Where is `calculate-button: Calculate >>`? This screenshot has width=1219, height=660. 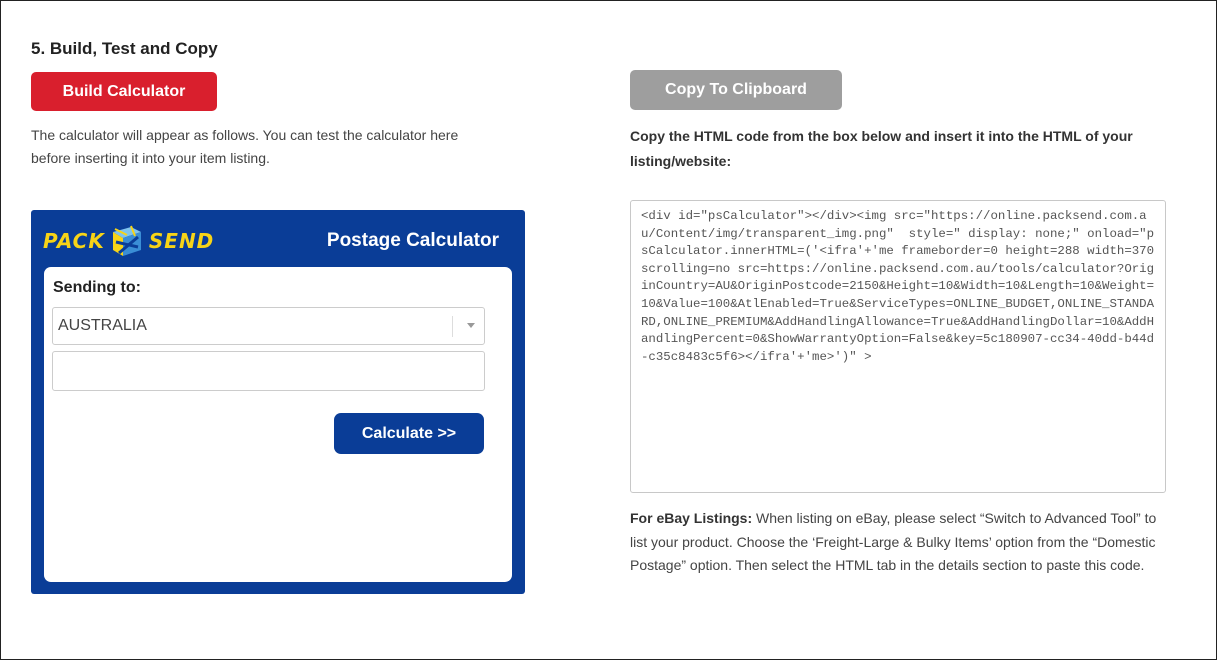
calculate-button: Calculate >> is located at coordinates (409, 433).